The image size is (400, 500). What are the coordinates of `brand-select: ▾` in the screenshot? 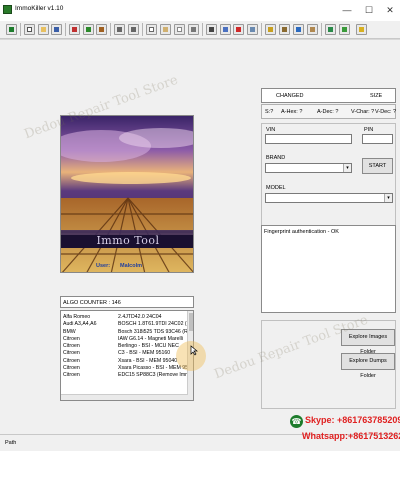 It's located at (308, 168).